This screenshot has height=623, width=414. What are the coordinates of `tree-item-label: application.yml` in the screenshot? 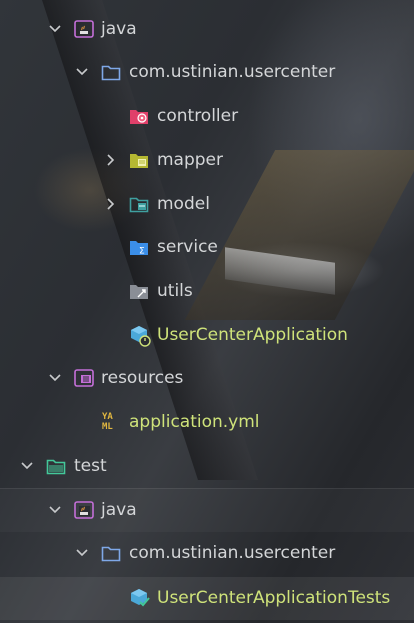 It's located at (194, 422).